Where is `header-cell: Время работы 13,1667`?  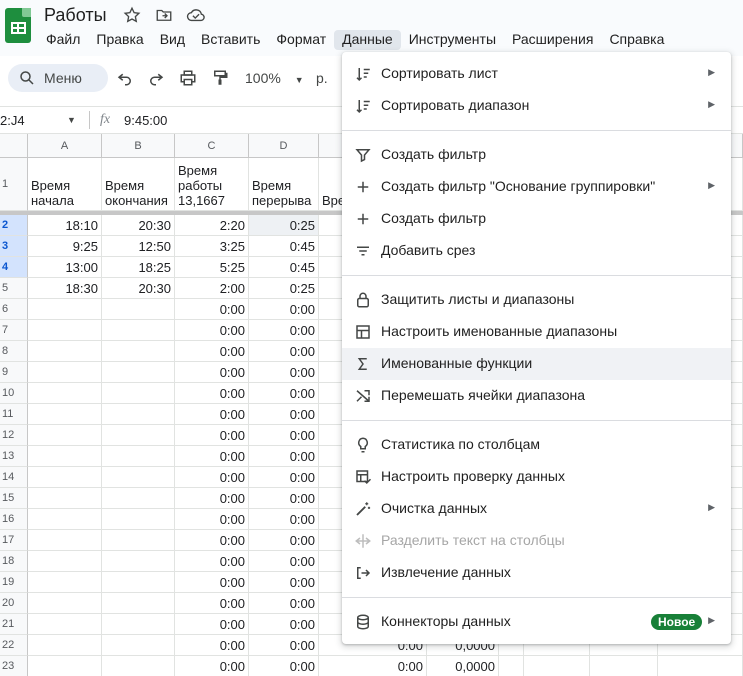
header-cell: Время работы 13,1667 is located at coordinates (212, 184).